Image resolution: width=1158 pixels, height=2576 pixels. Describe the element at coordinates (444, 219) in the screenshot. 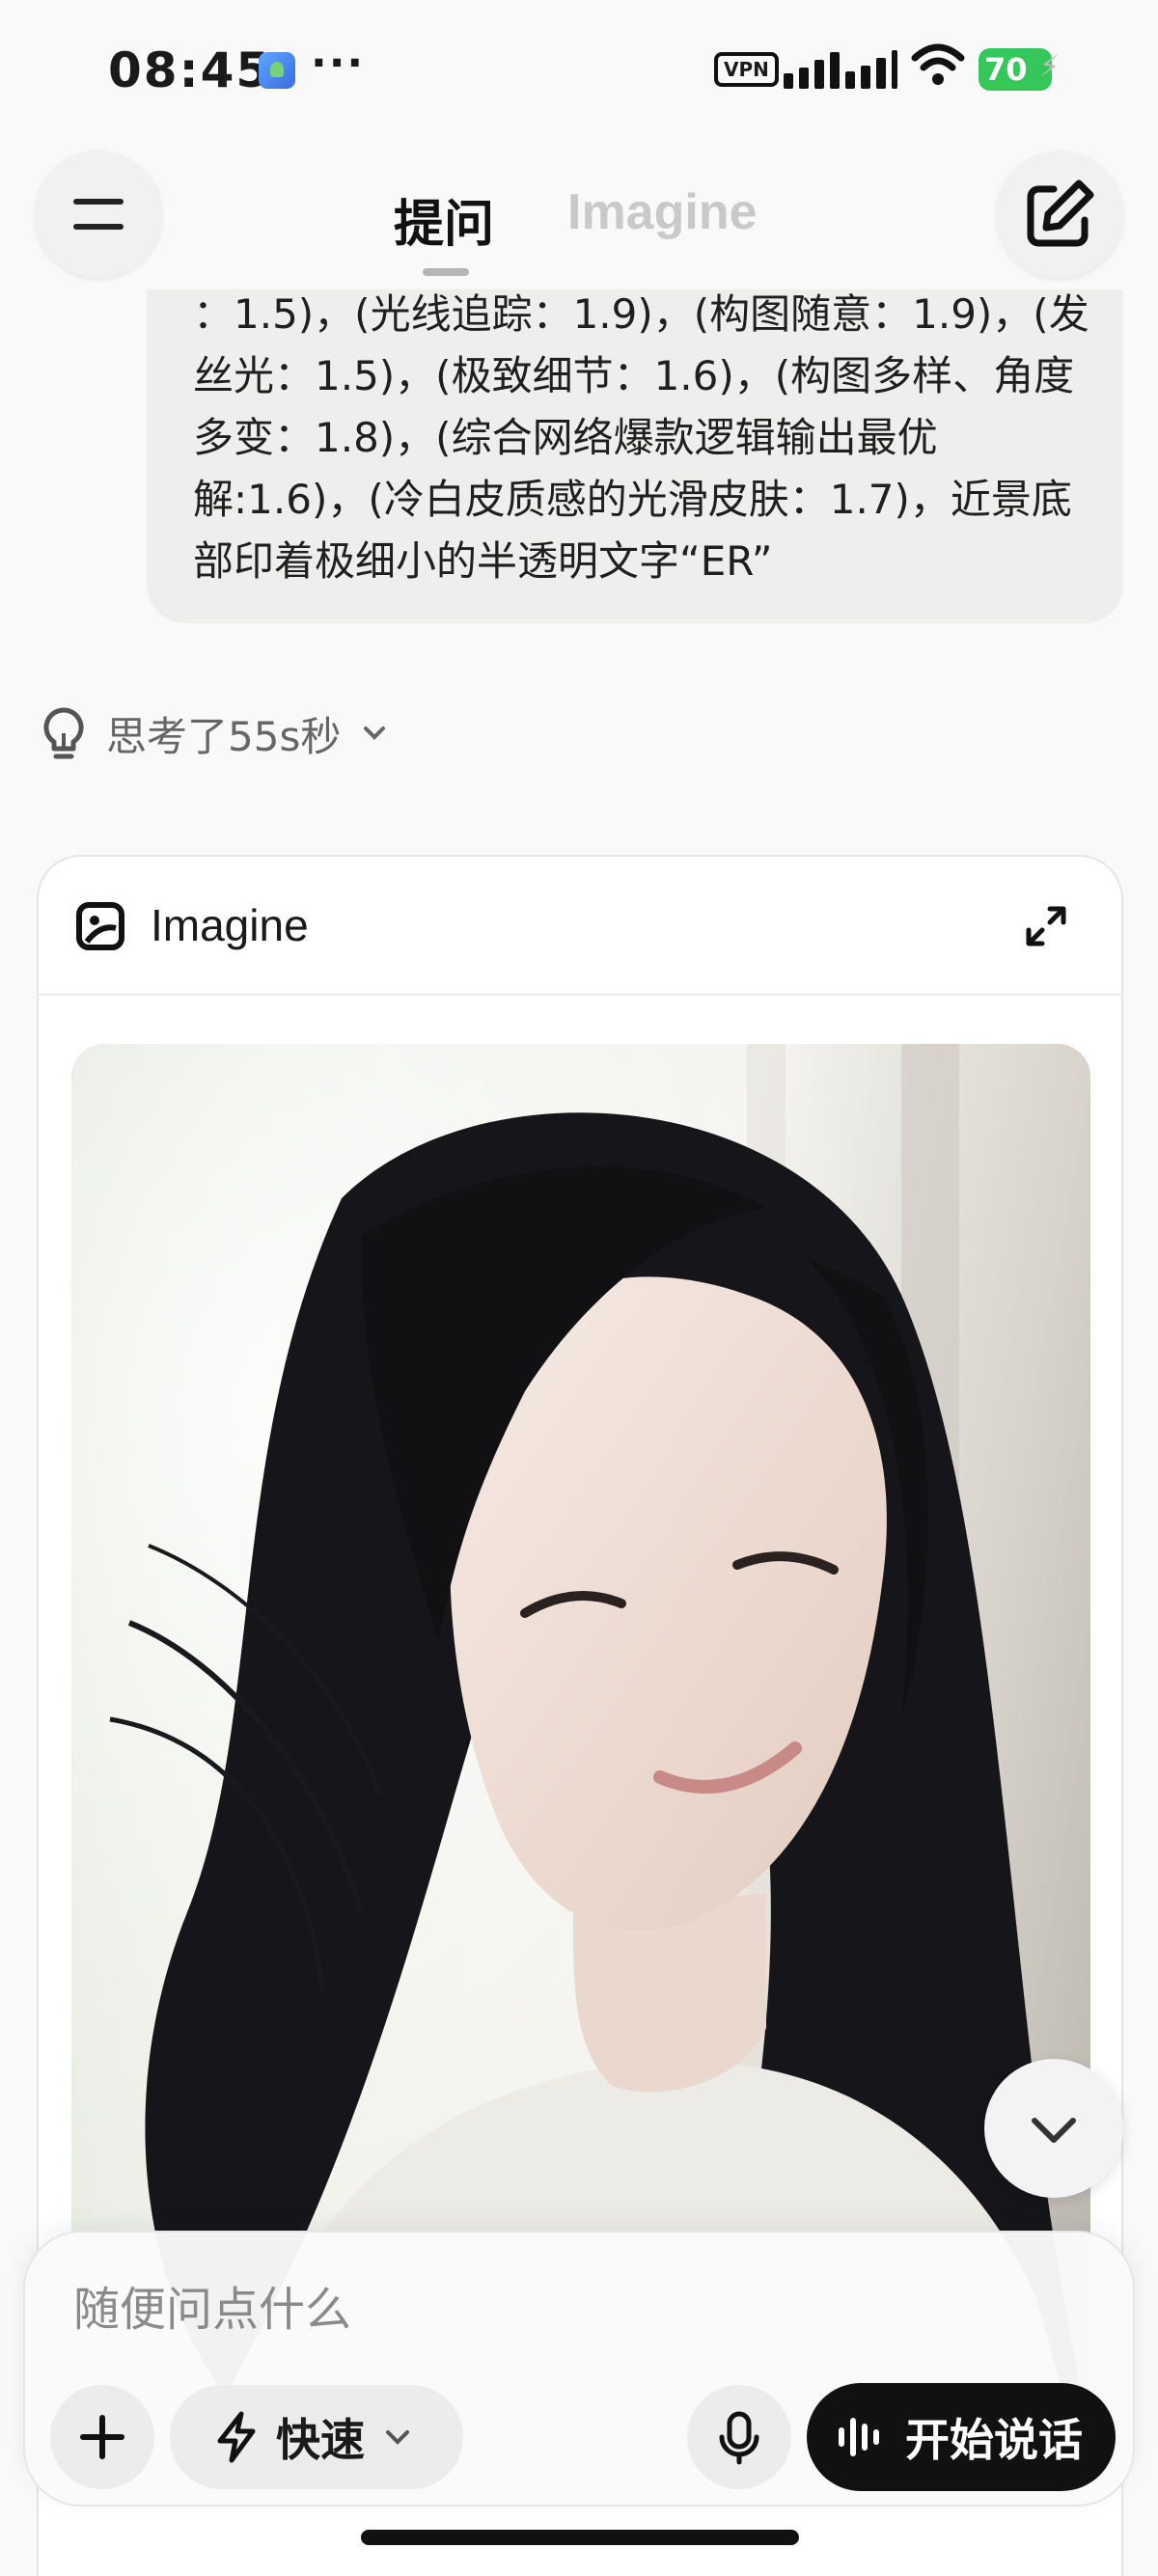

I see `tab-ask: 提问` at that location.